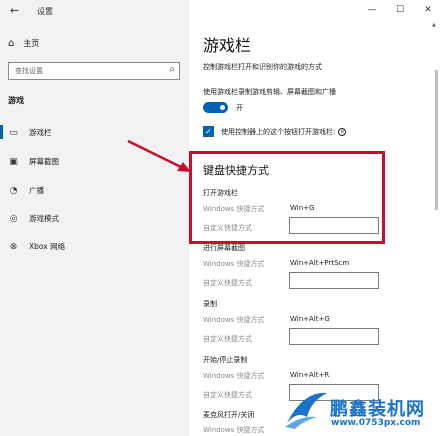  I want to click on sidebar-item-label: 游戏栏, so click(40, 132).